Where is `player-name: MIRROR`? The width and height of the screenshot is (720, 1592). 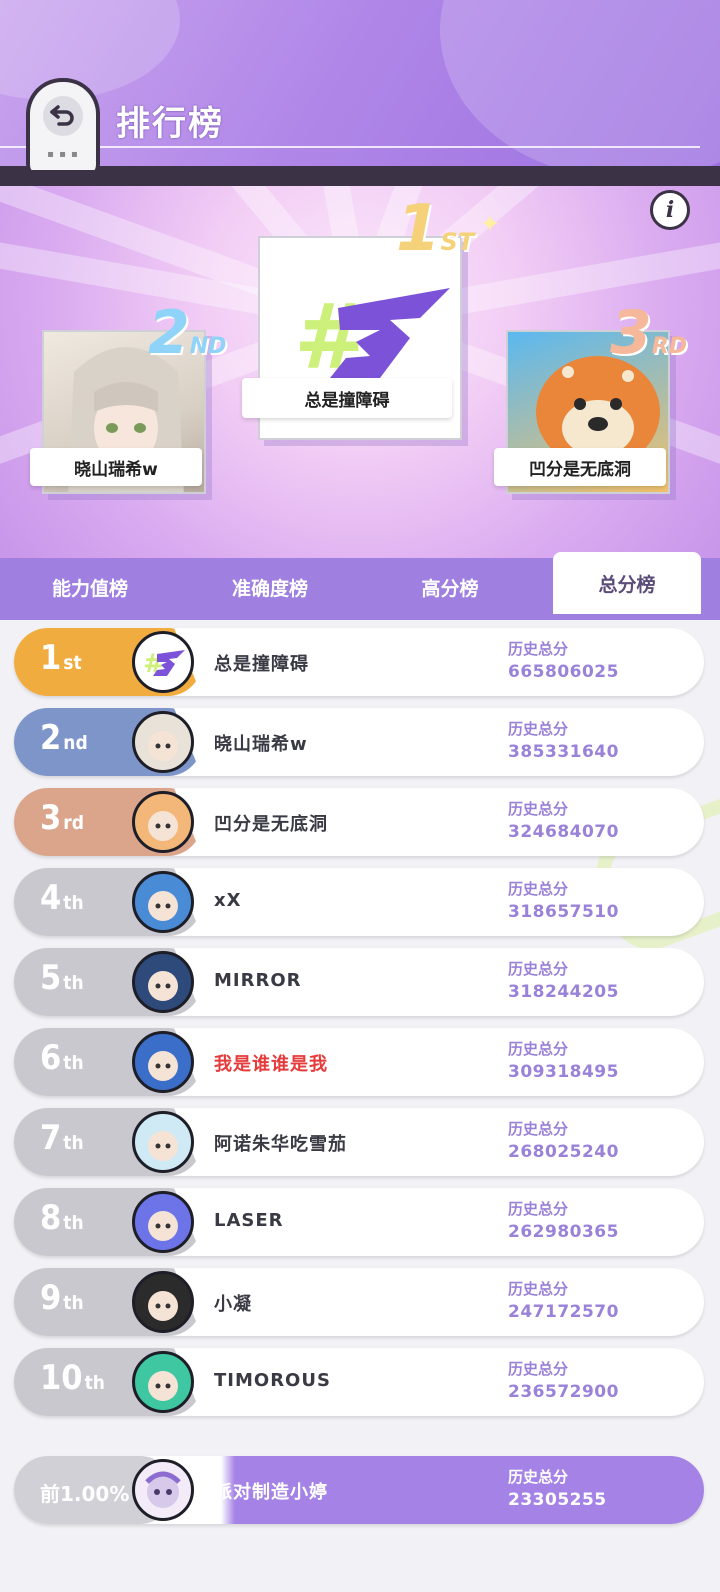 player-name: MIRROR is located at coordinates (258, 980).